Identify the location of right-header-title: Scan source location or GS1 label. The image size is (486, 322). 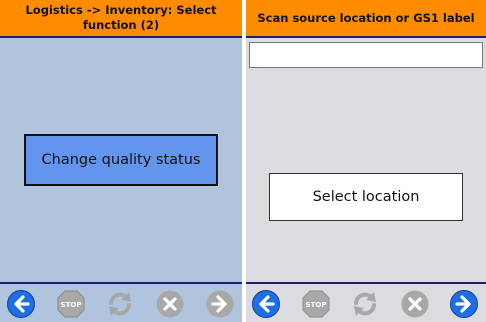
(366, 19).